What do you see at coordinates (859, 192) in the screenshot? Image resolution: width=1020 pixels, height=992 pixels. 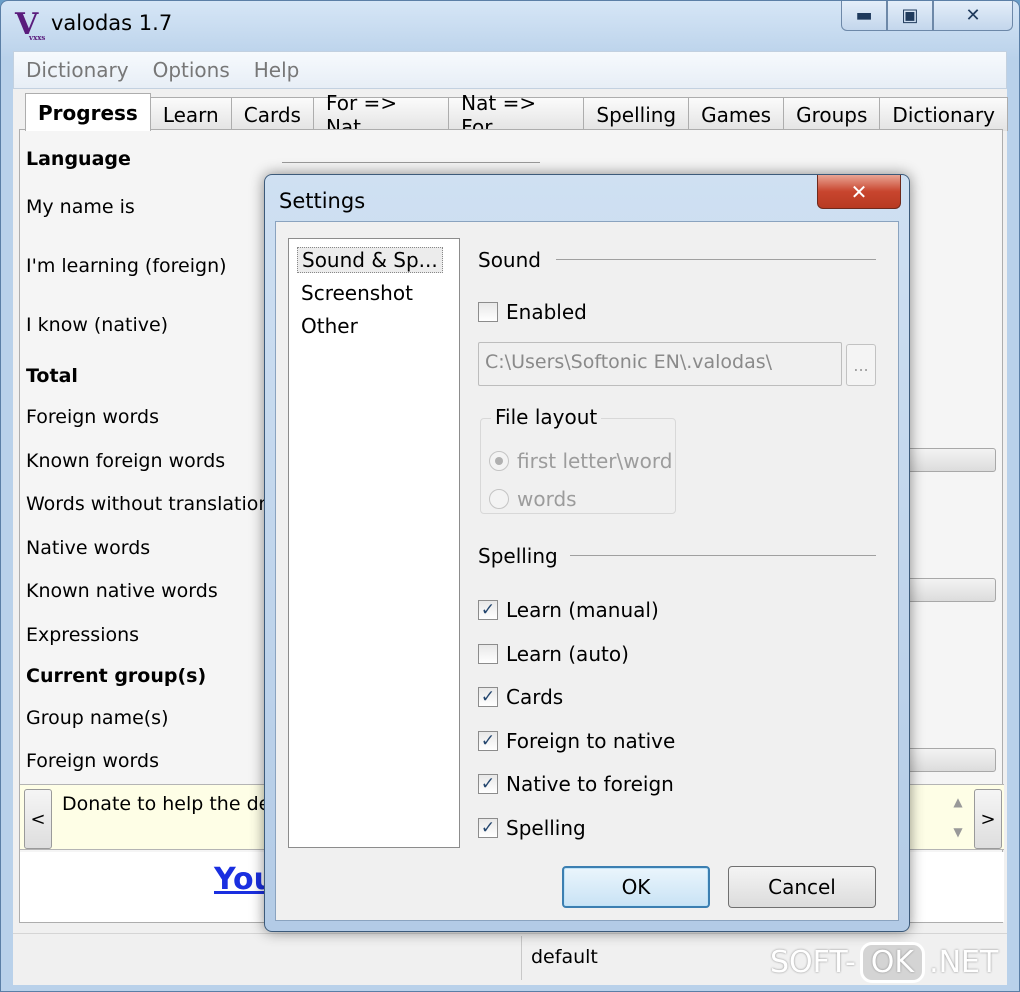 I see `dialog-close-button: ✕` at bounding box center [859, 192].